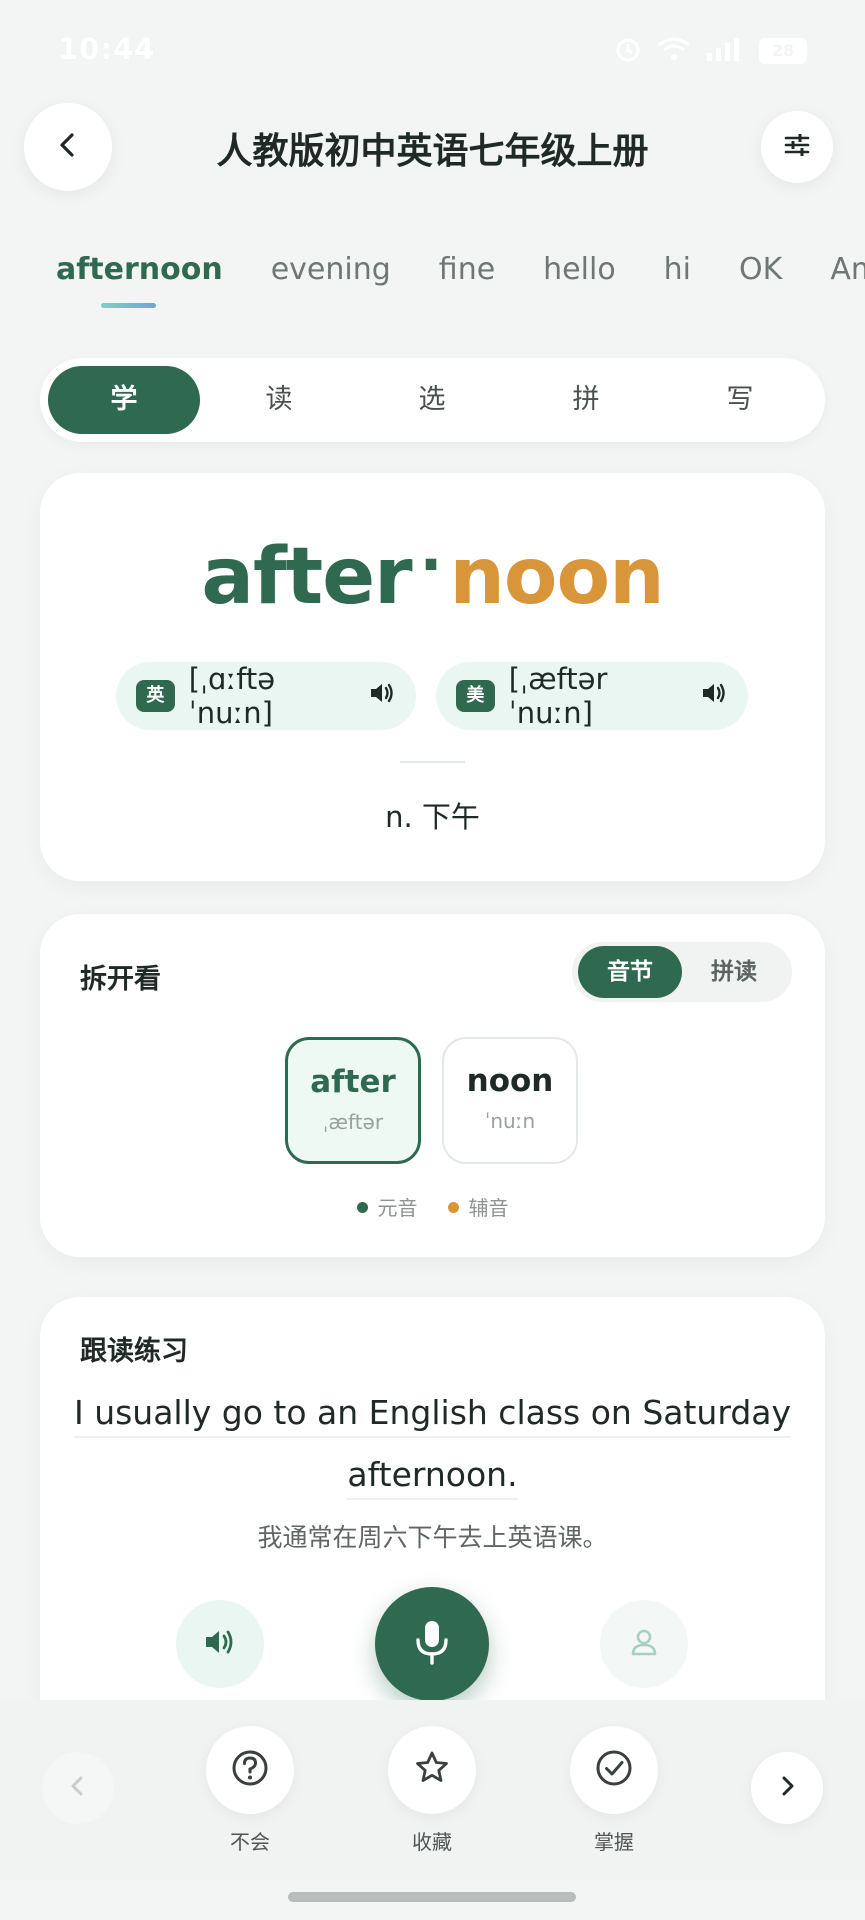 The height and width of the screenshot is (1920, 865). I want to click on word-tabs: afternoon evening fine hello hi OK Am, so click(460, 269).